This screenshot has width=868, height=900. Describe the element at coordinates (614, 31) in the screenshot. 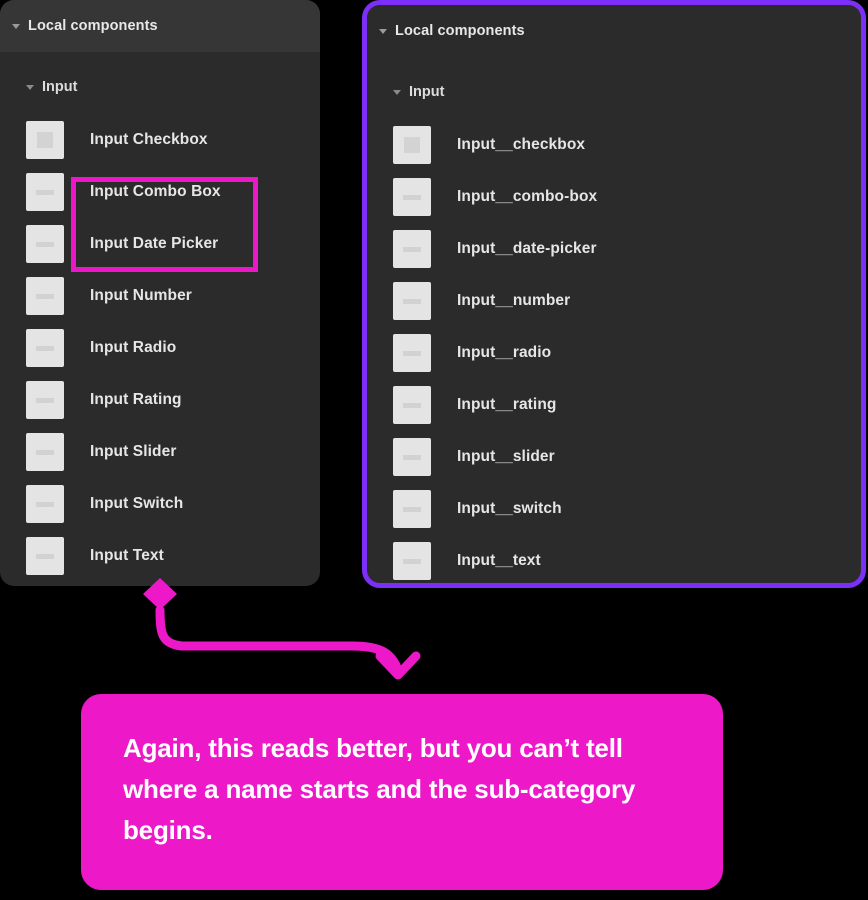

I see `panel-header-right: Local components` at that location.